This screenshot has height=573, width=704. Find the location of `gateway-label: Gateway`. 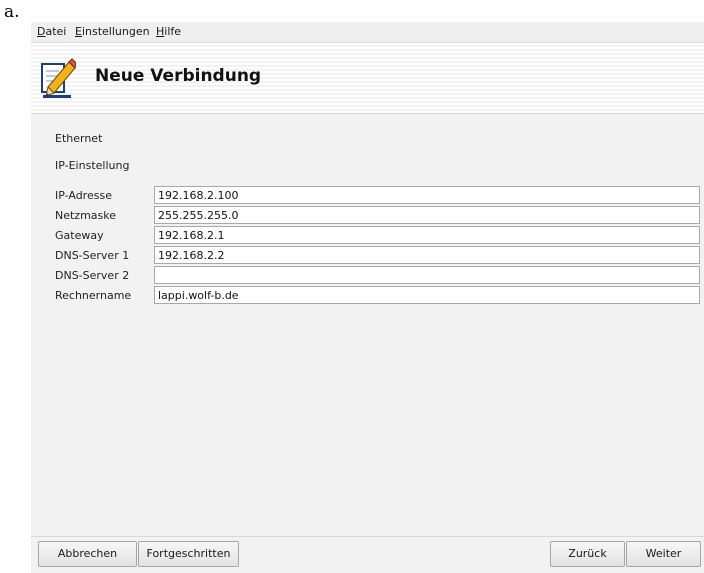

gateway-label: Gateway is located at coordinates (79, 235).